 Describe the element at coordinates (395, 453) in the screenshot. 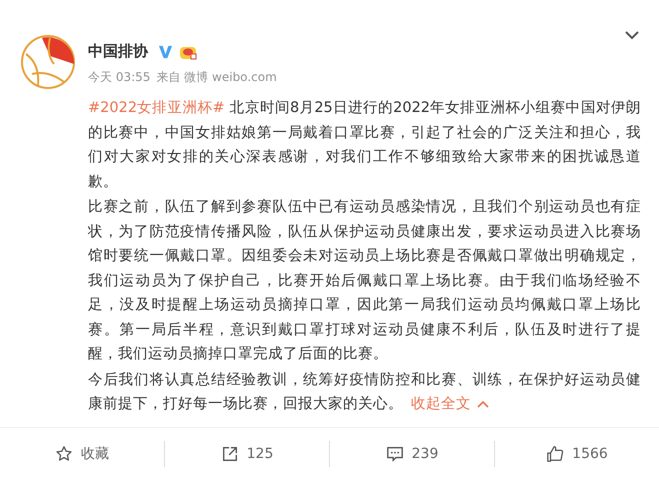

I see `comment-icon` at that location.